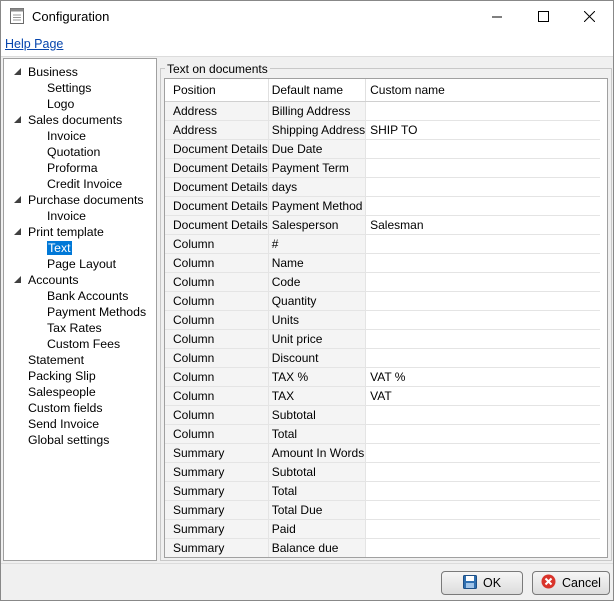 The width and height of the screenshot is (614, 601). I want to click on tree-item-business: Business, so click(46, 72).